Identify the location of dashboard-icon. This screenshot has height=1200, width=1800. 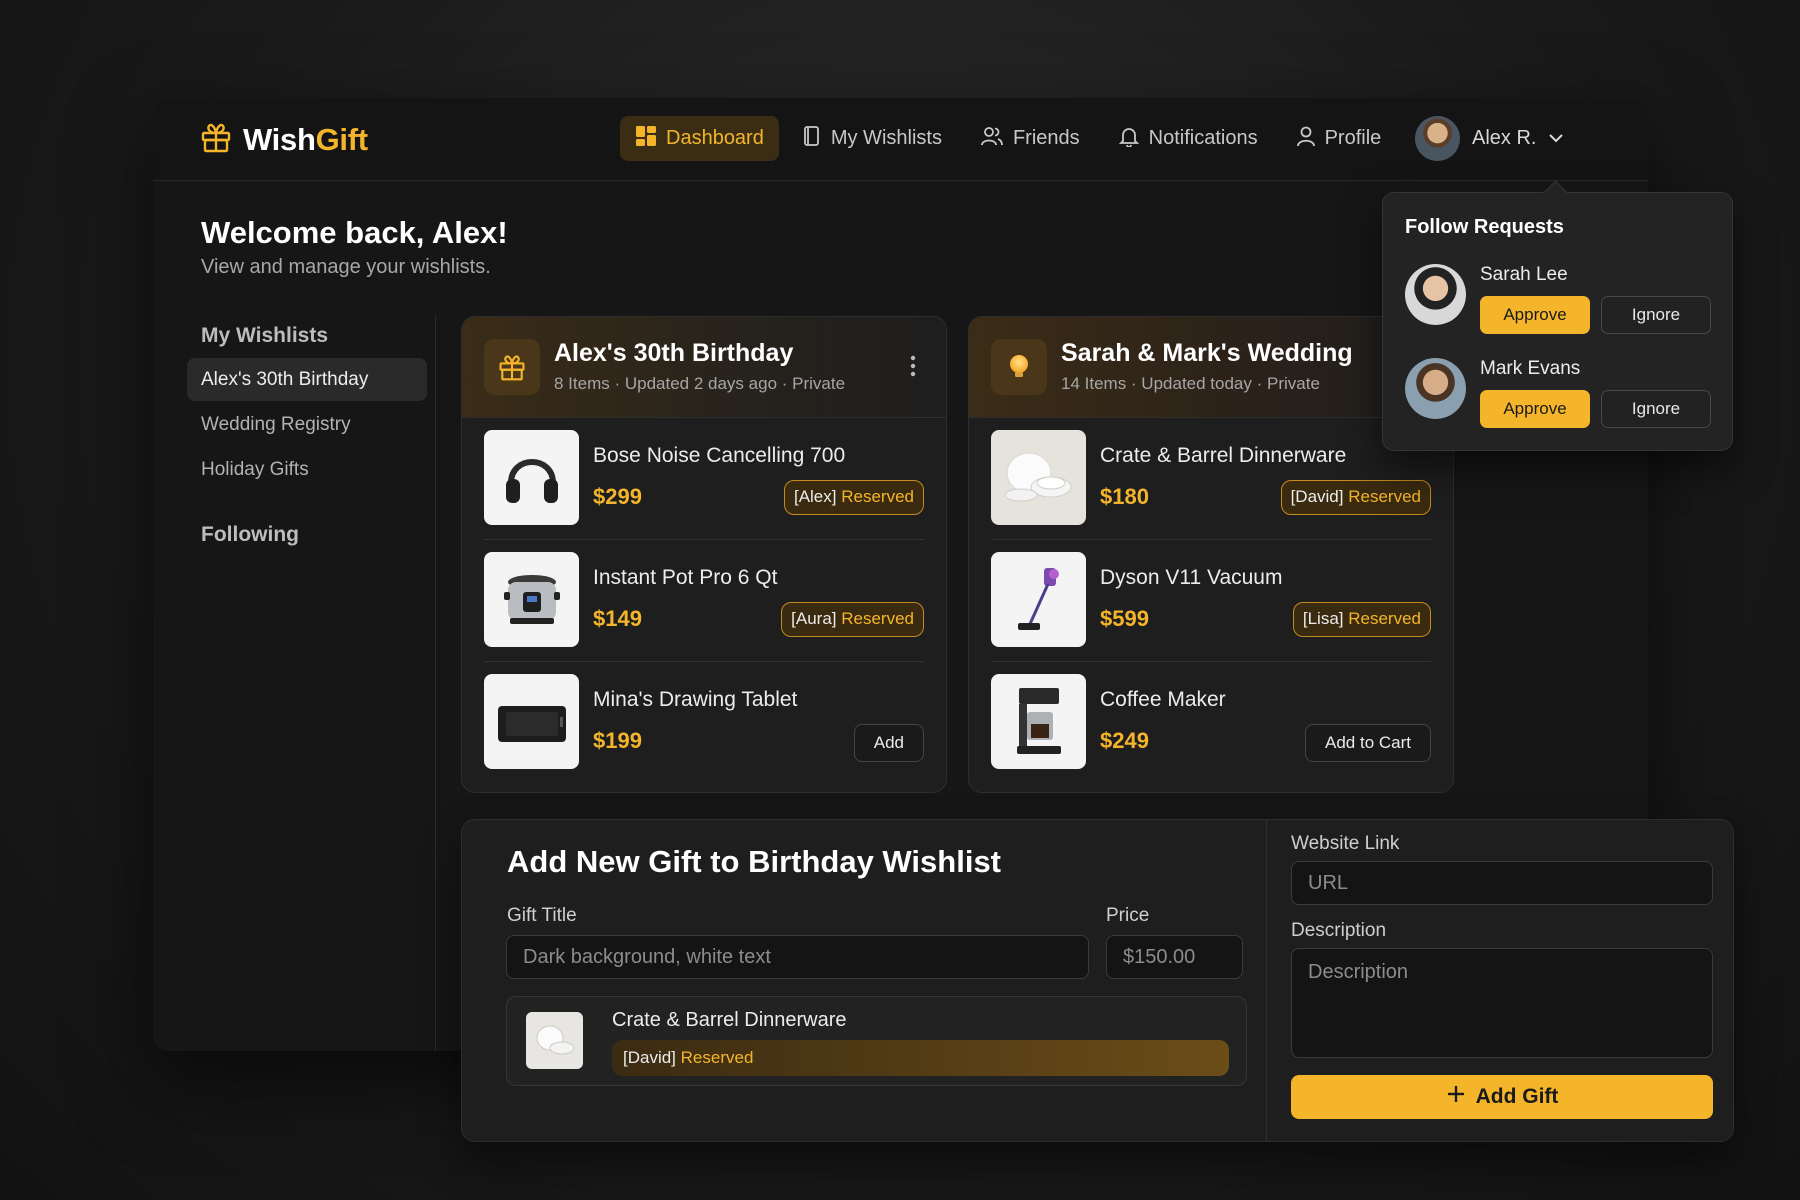
(646, 139).